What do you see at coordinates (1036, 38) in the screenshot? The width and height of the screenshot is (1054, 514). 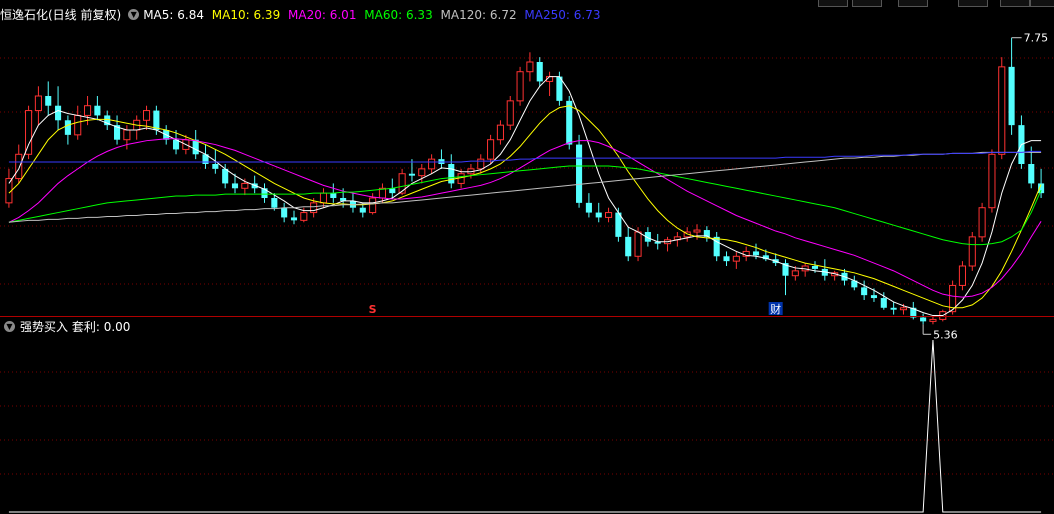 I see `high-label: 7.75` at bounding box center [1036, 38].